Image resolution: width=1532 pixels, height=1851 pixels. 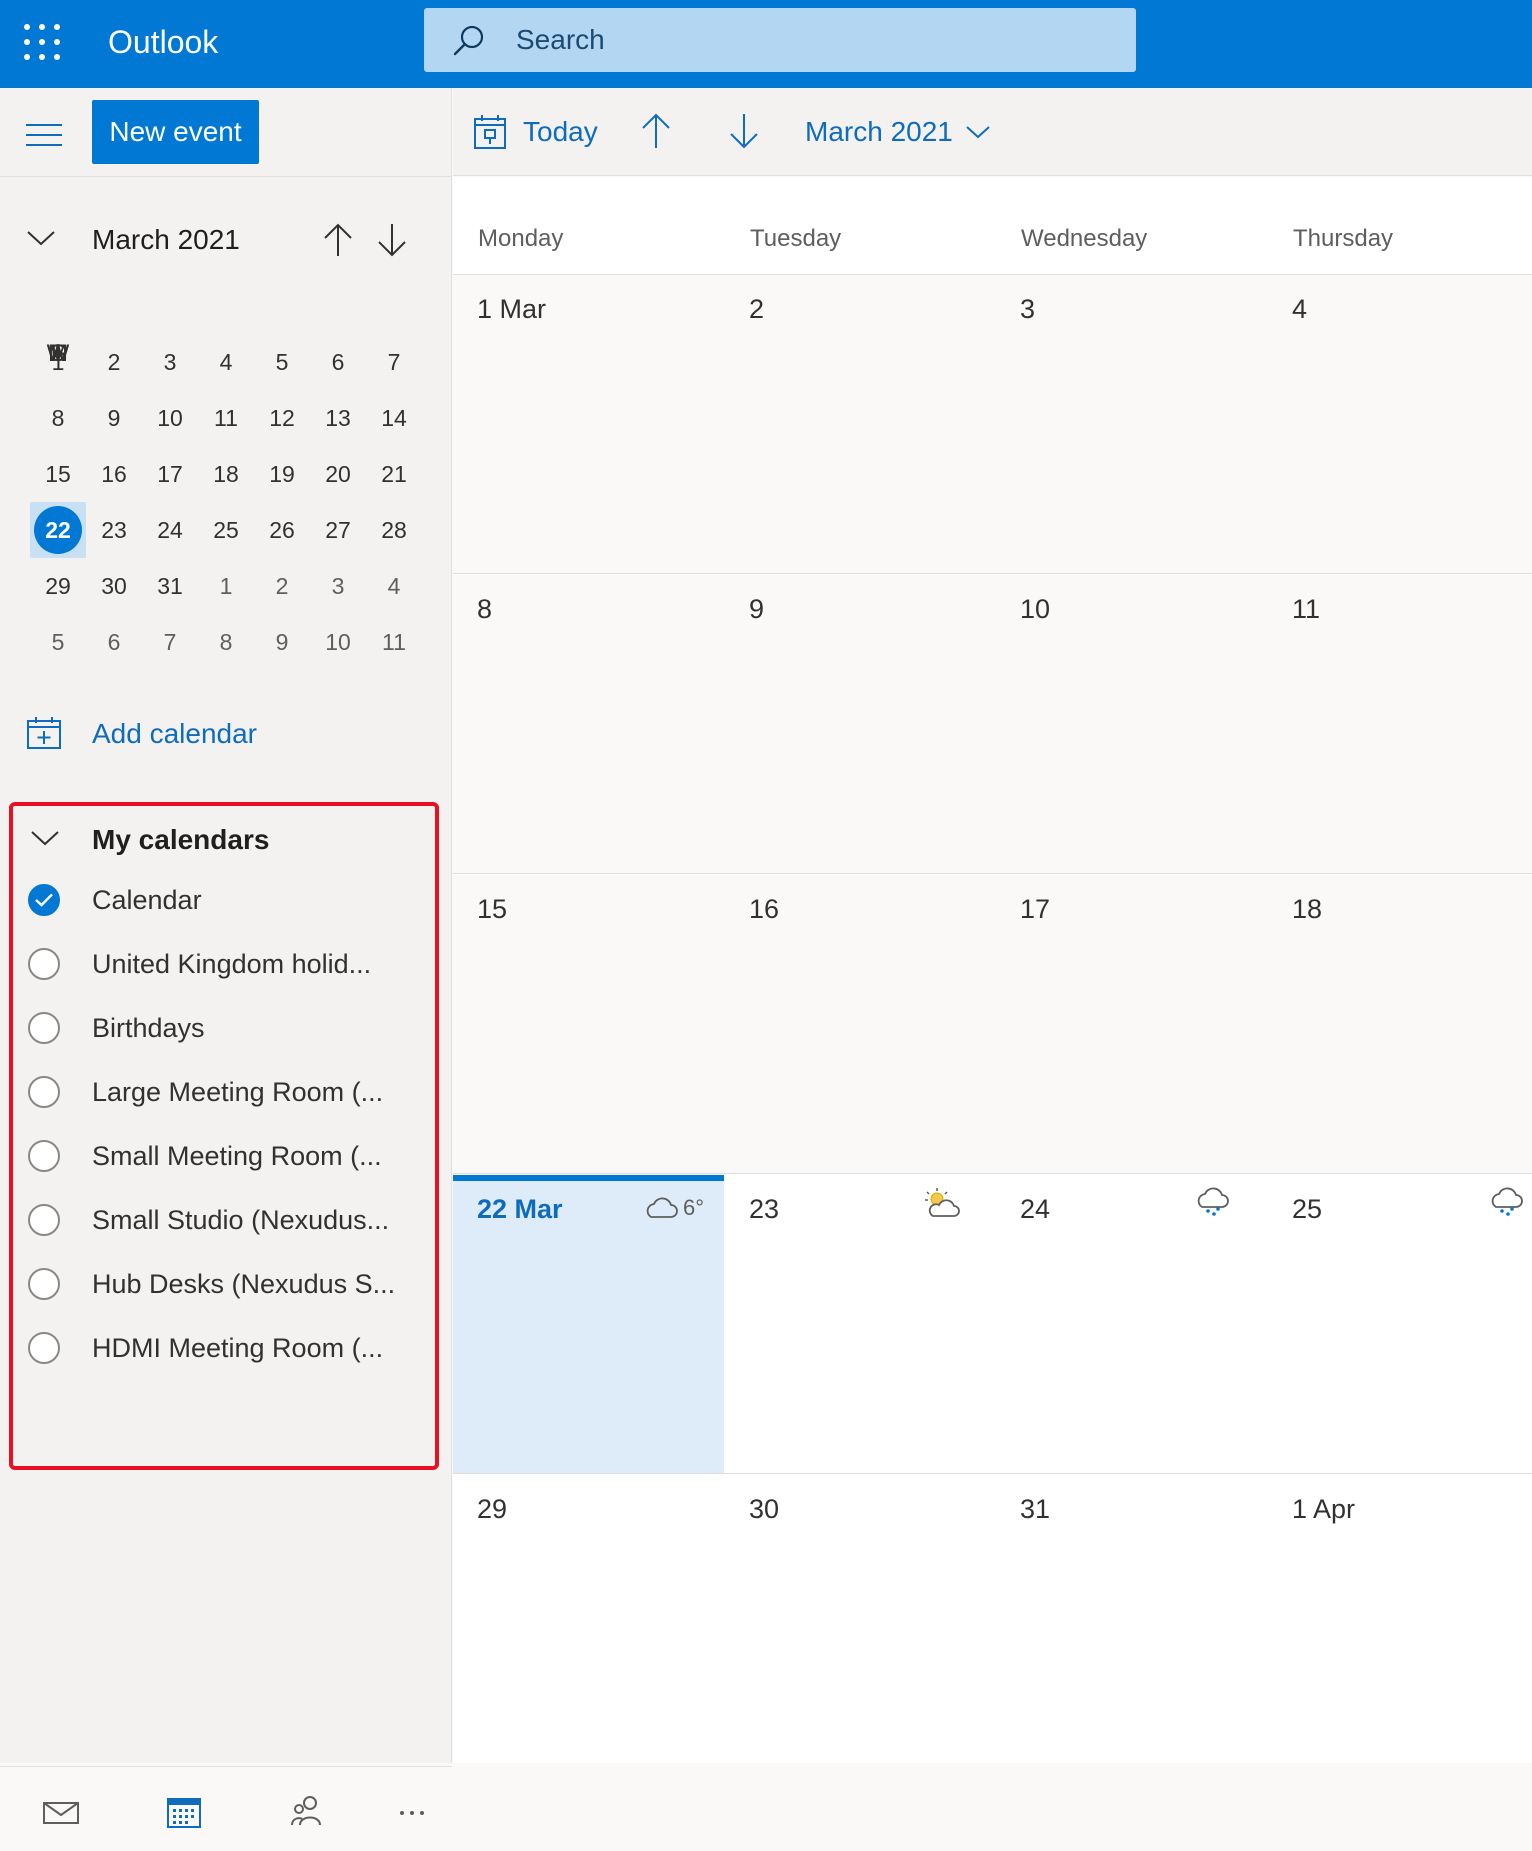 I want to click on day-cell: 29, so click(x=588, y=1624).